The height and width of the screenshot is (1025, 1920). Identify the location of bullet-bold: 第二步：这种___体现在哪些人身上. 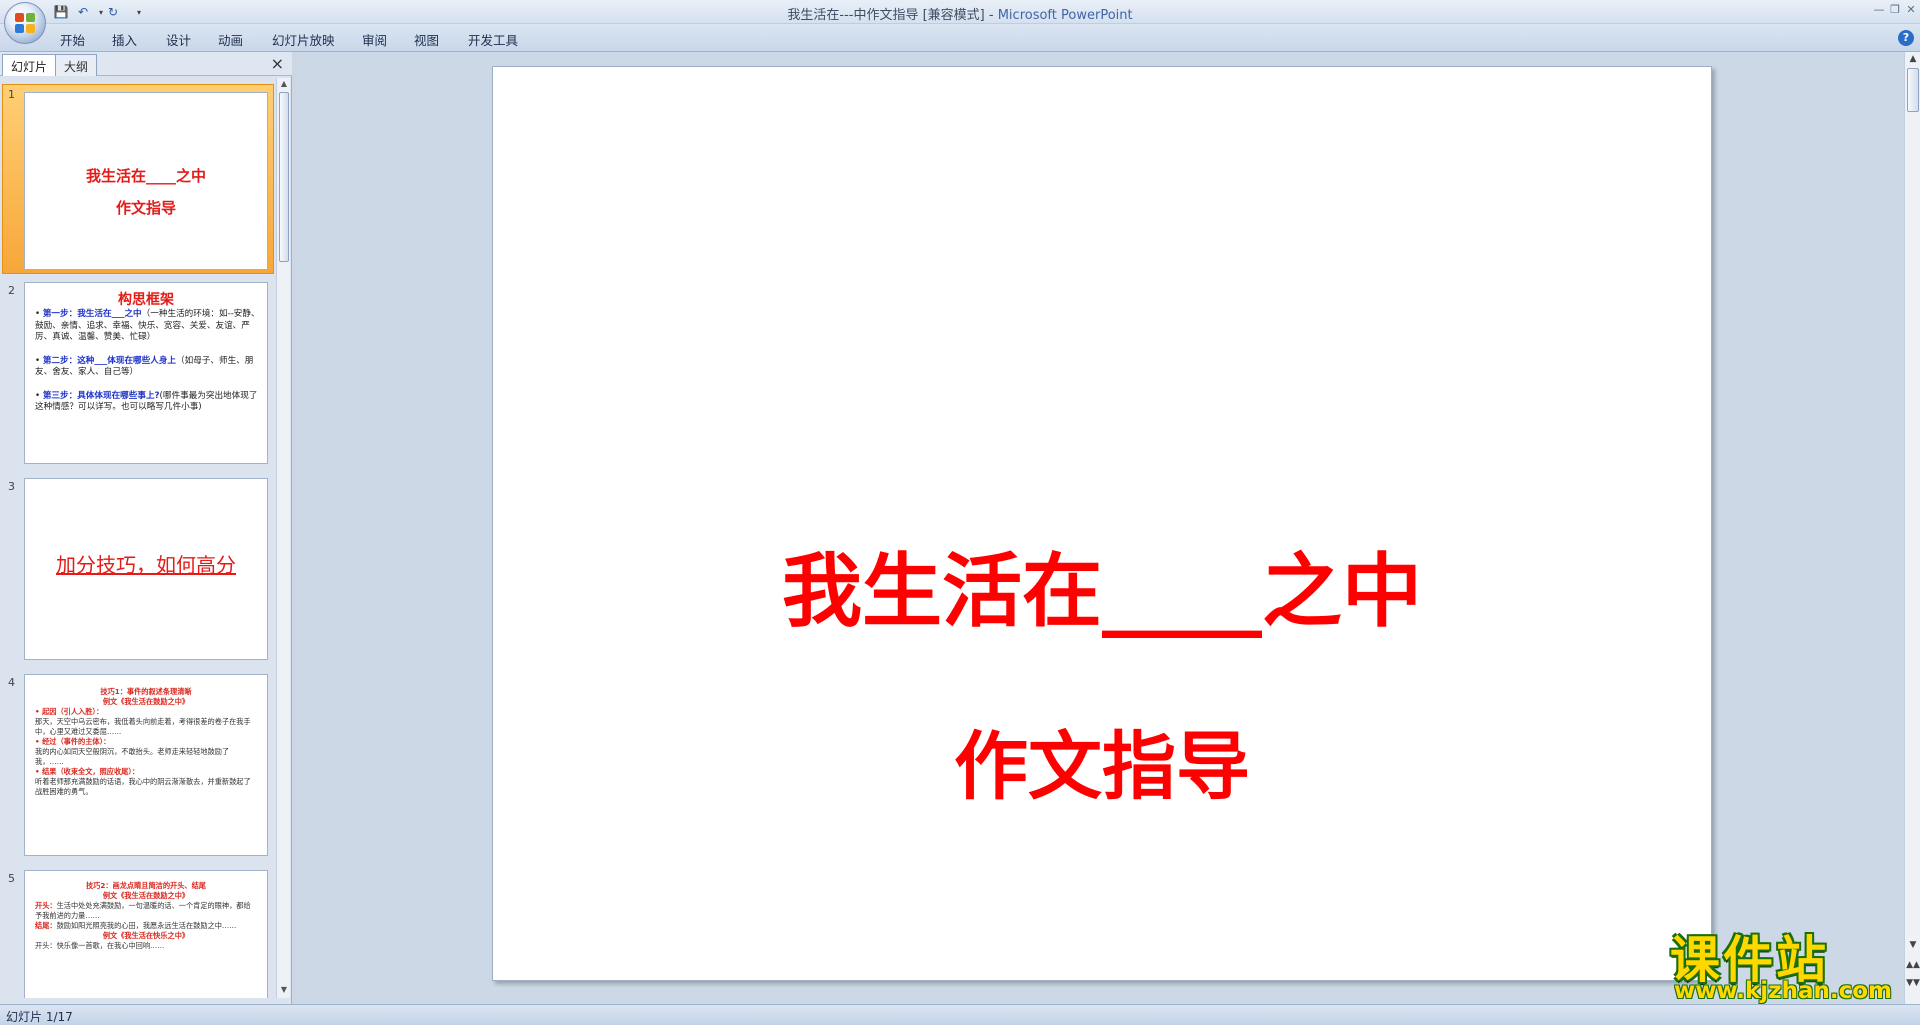
(109, 360).